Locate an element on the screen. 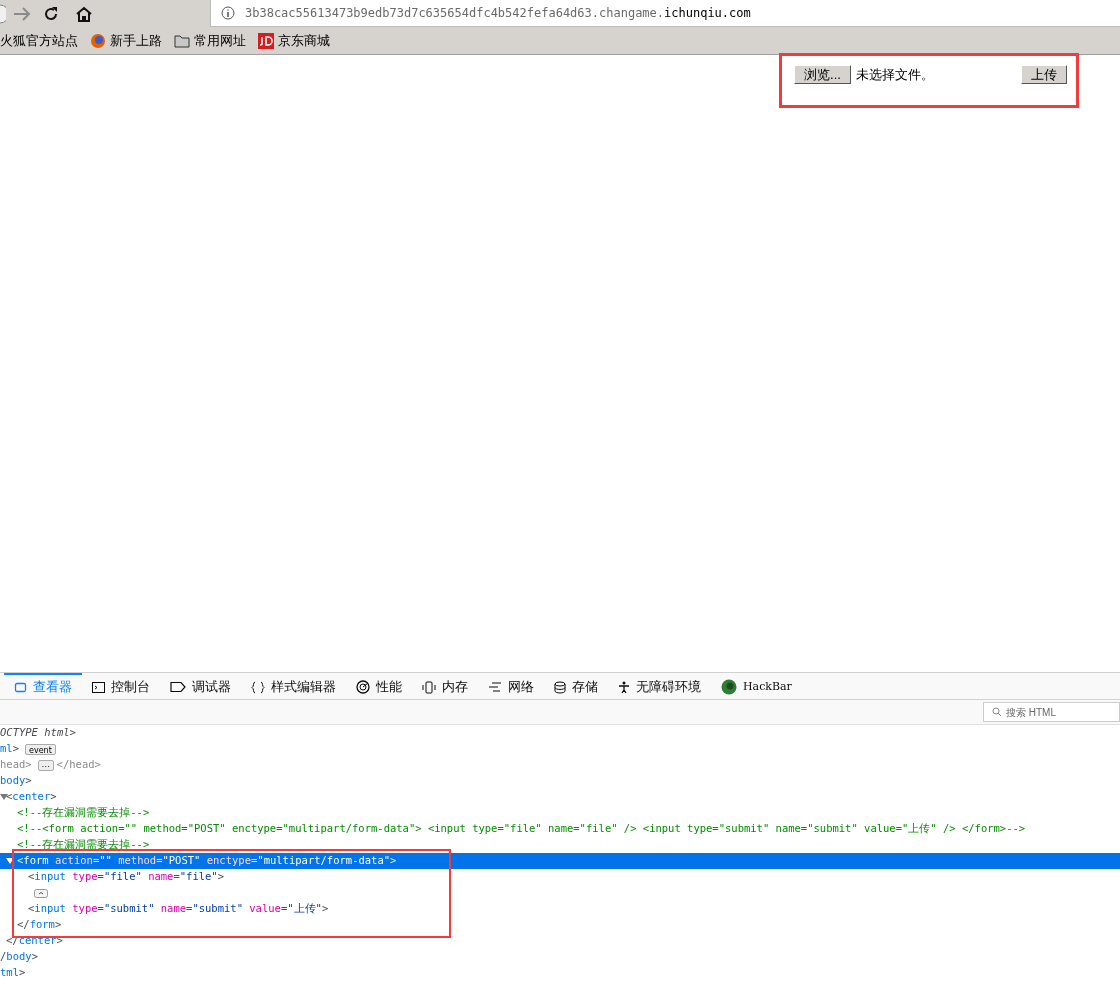 The image size is (1120, 991). braces-icon is located at coordinates (258, 687).